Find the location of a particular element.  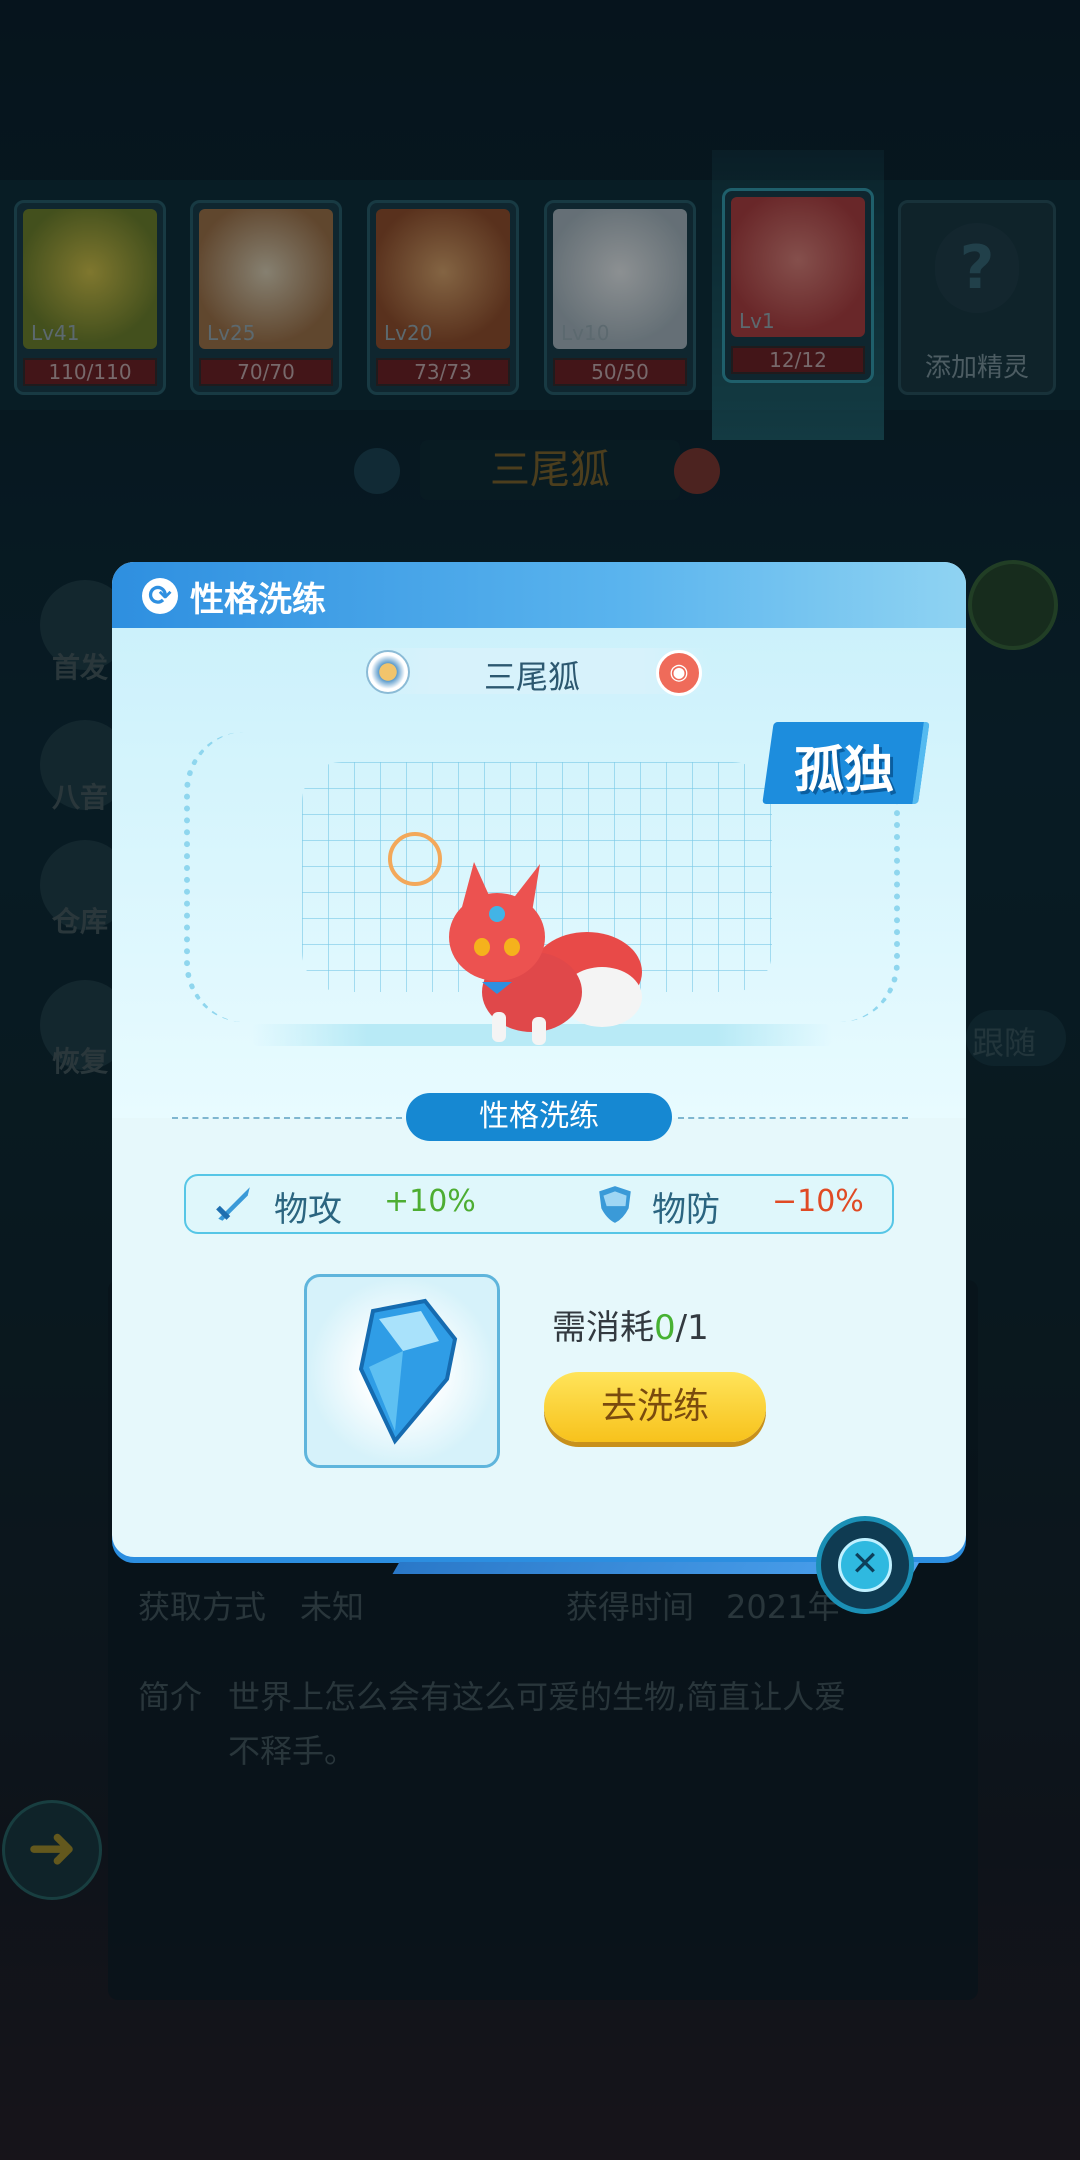

shield-icon is located at coordinates (615, 1204).